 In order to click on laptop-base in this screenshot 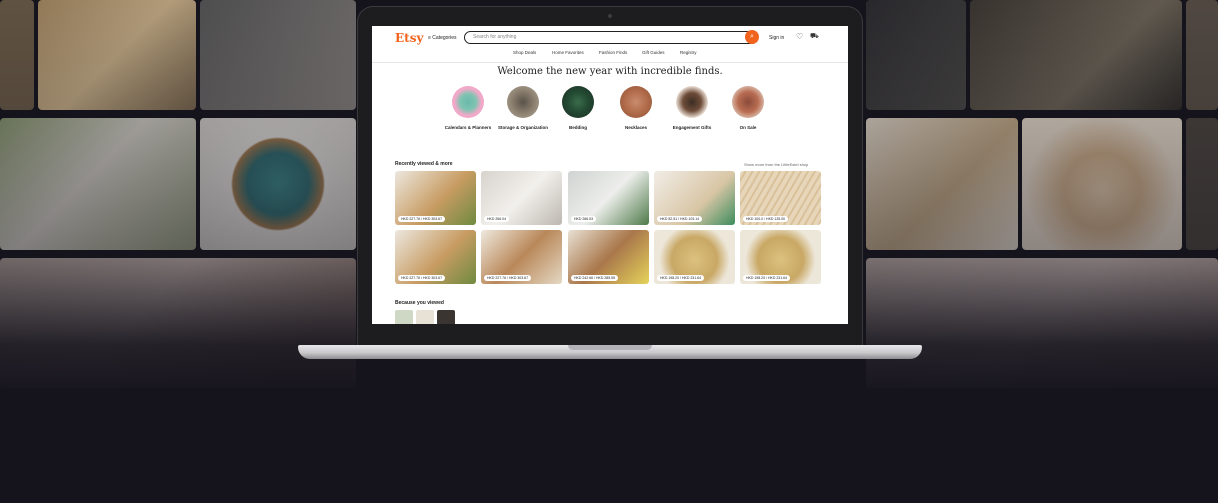, I will do `click(610, 352)`.